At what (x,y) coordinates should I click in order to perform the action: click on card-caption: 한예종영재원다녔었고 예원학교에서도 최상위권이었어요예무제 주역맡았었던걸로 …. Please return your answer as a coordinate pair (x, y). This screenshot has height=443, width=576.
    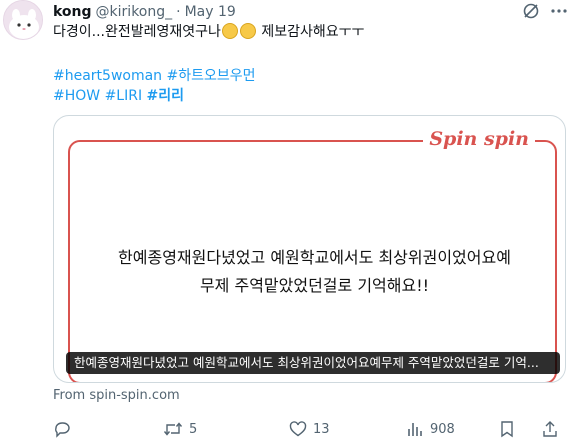
    Looking at the image, I should click on (313, 363).